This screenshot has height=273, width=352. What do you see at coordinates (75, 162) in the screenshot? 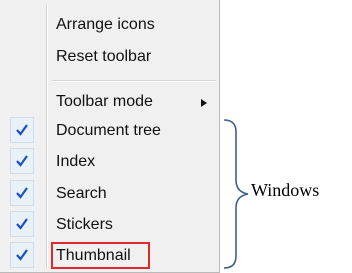
I see `menu-item-index: Index` at bounding box center [75, 162].